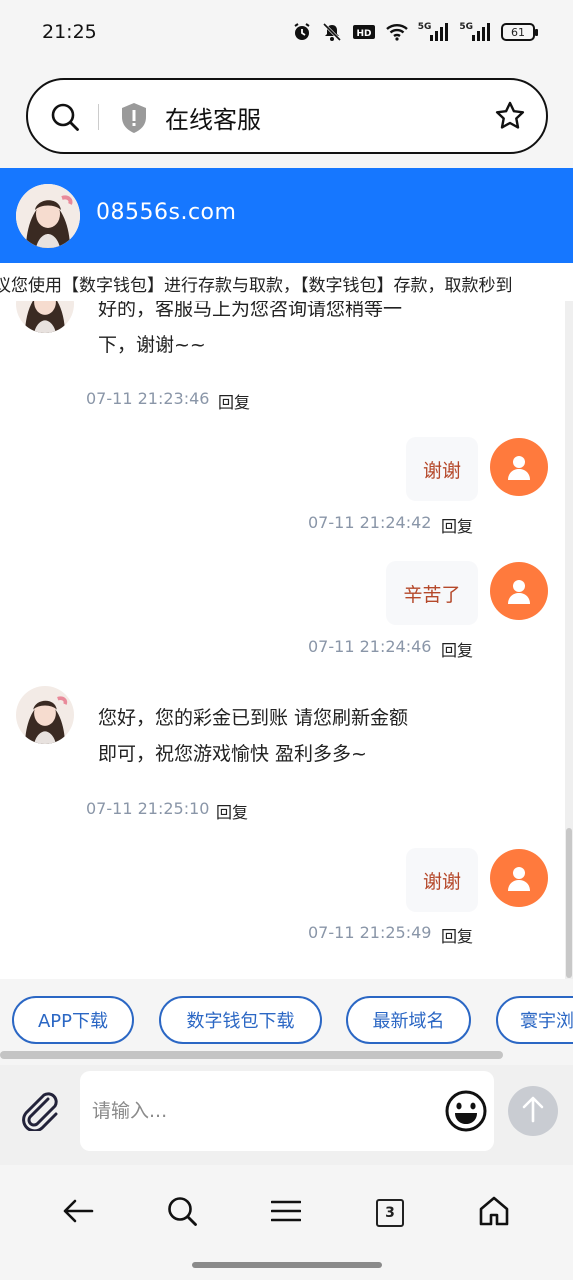  Describe the element at coordinates (152, 345) in the screenshot. I see `message-line: 下，谢谢~~` at that location.